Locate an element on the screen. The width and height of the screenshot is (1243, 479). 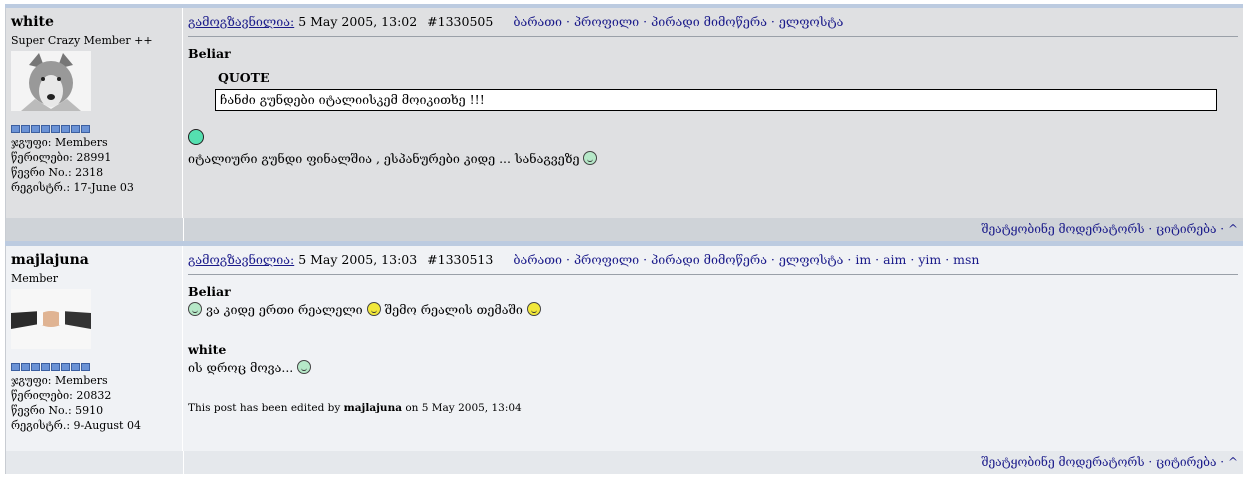
member-number: წევრი No.: 5910 is located at coordinates (57, 410).